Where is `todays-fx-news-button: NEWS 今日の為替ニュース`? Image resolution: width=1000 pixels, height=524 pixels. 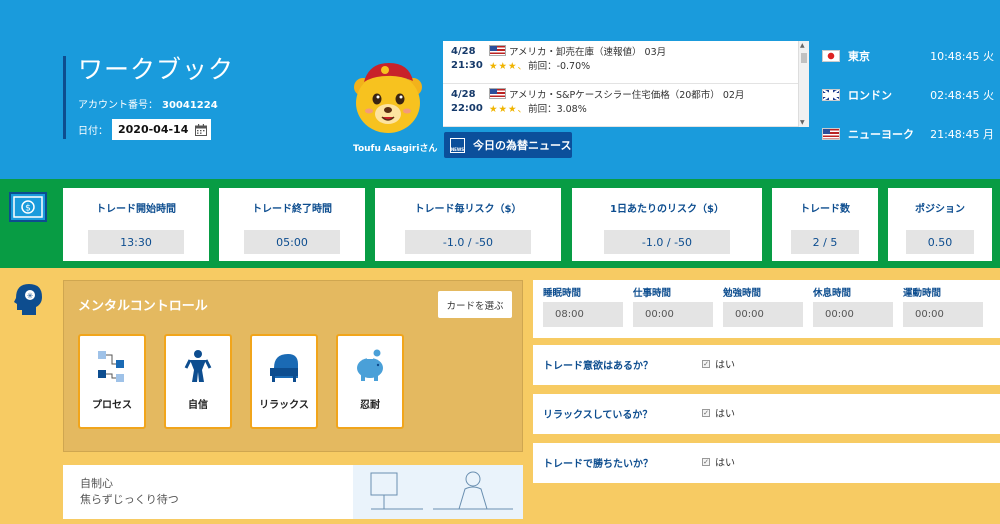 todays-fx-news-button: NEWS 今日の為替ニュース is located at coordinates (508, 145).